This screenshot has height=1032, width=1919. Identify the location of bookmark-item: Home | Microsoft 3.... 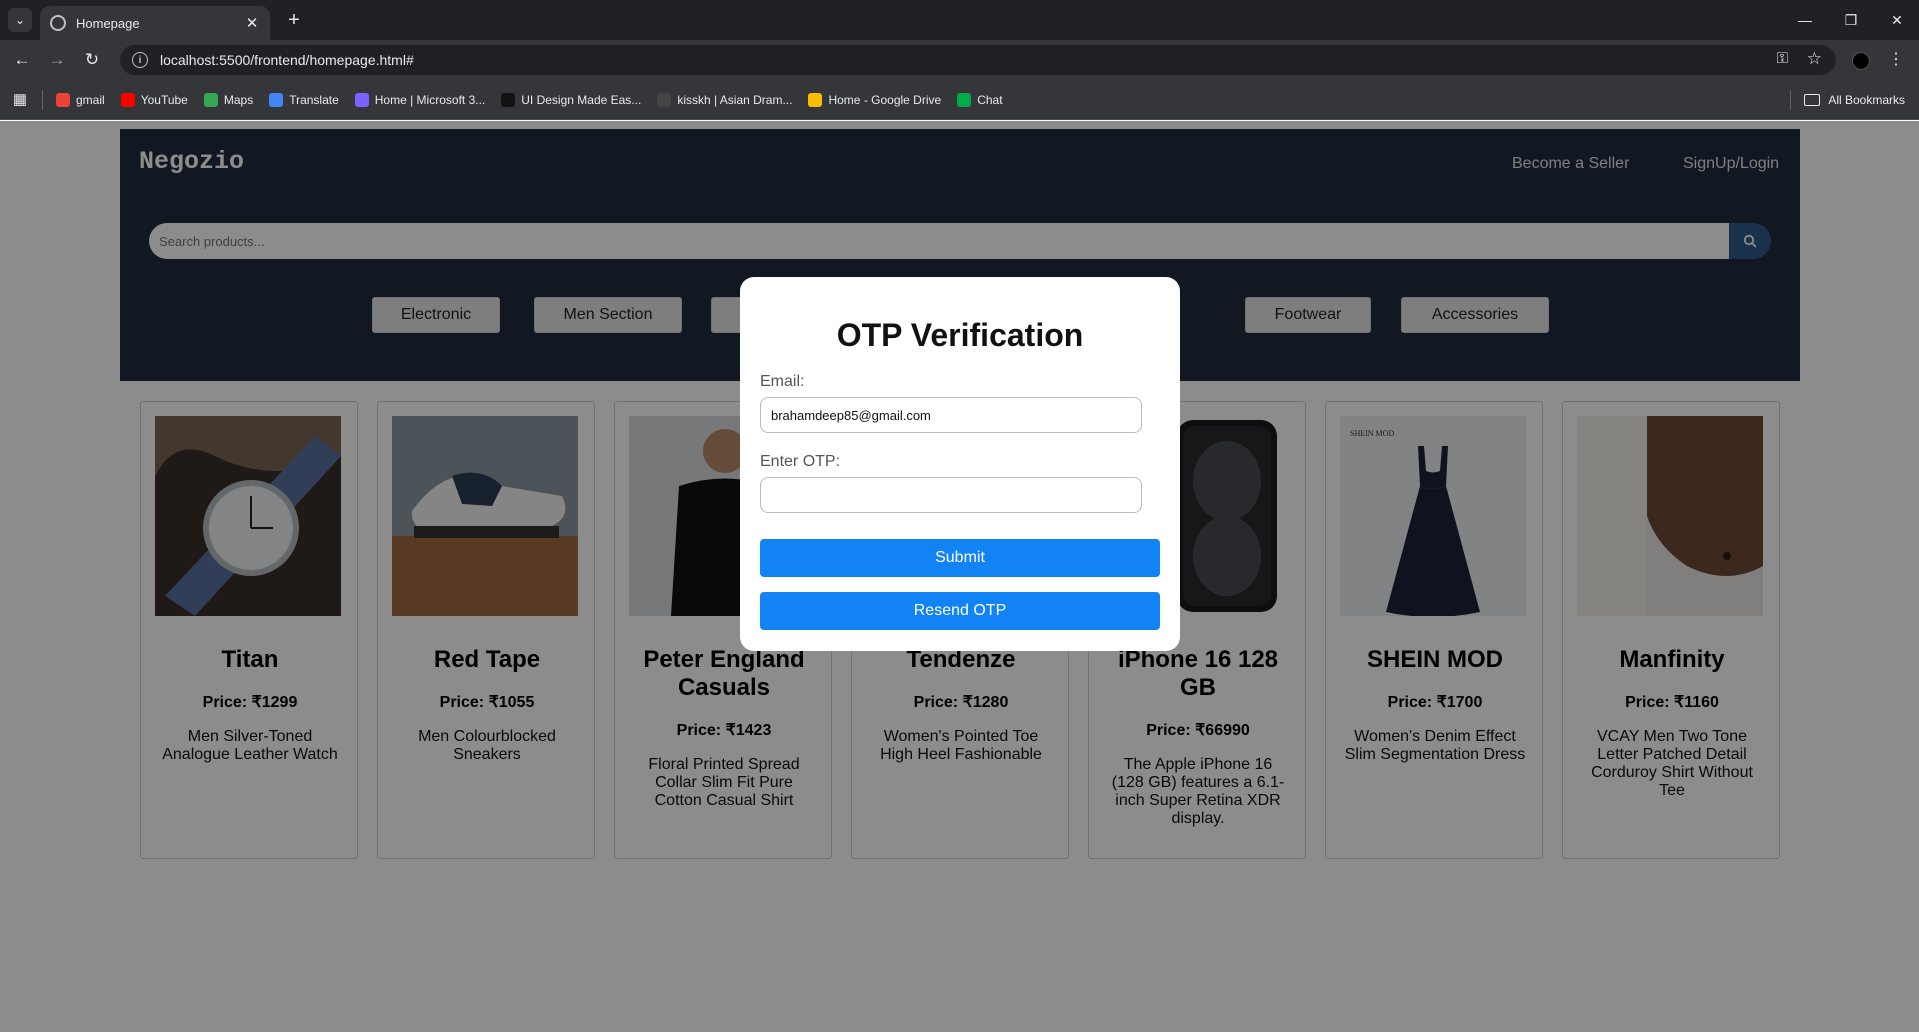
(420, 100).